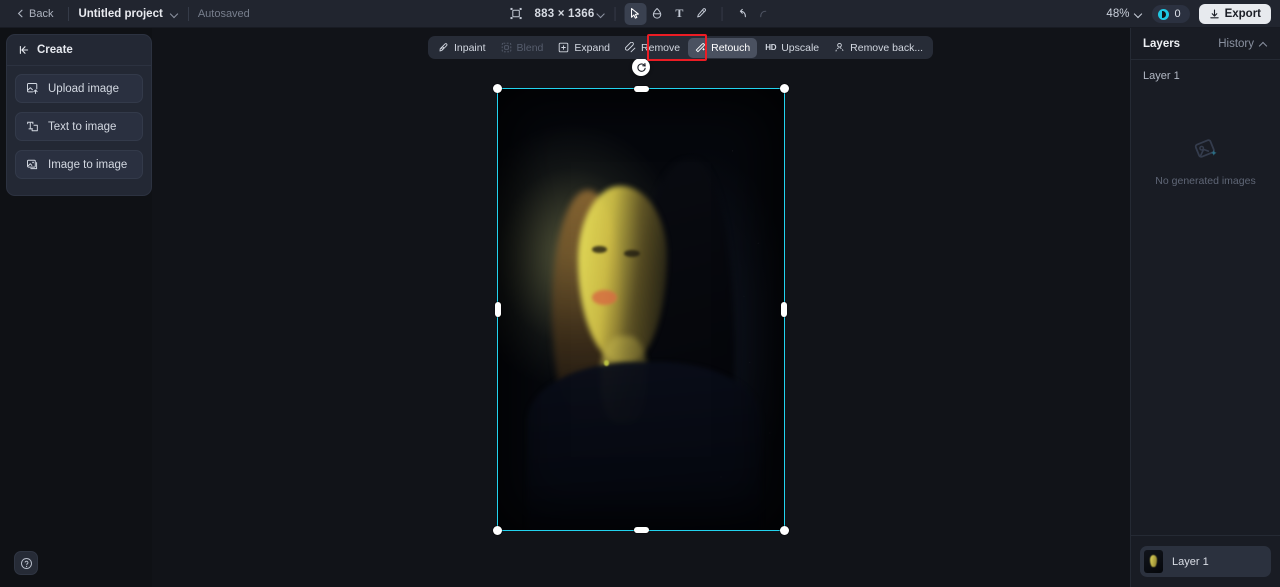 Image resolution: width=1280 pixels, height=587 pixels. I want to click on empty-state-text: No generated images, so click(1205, 181).